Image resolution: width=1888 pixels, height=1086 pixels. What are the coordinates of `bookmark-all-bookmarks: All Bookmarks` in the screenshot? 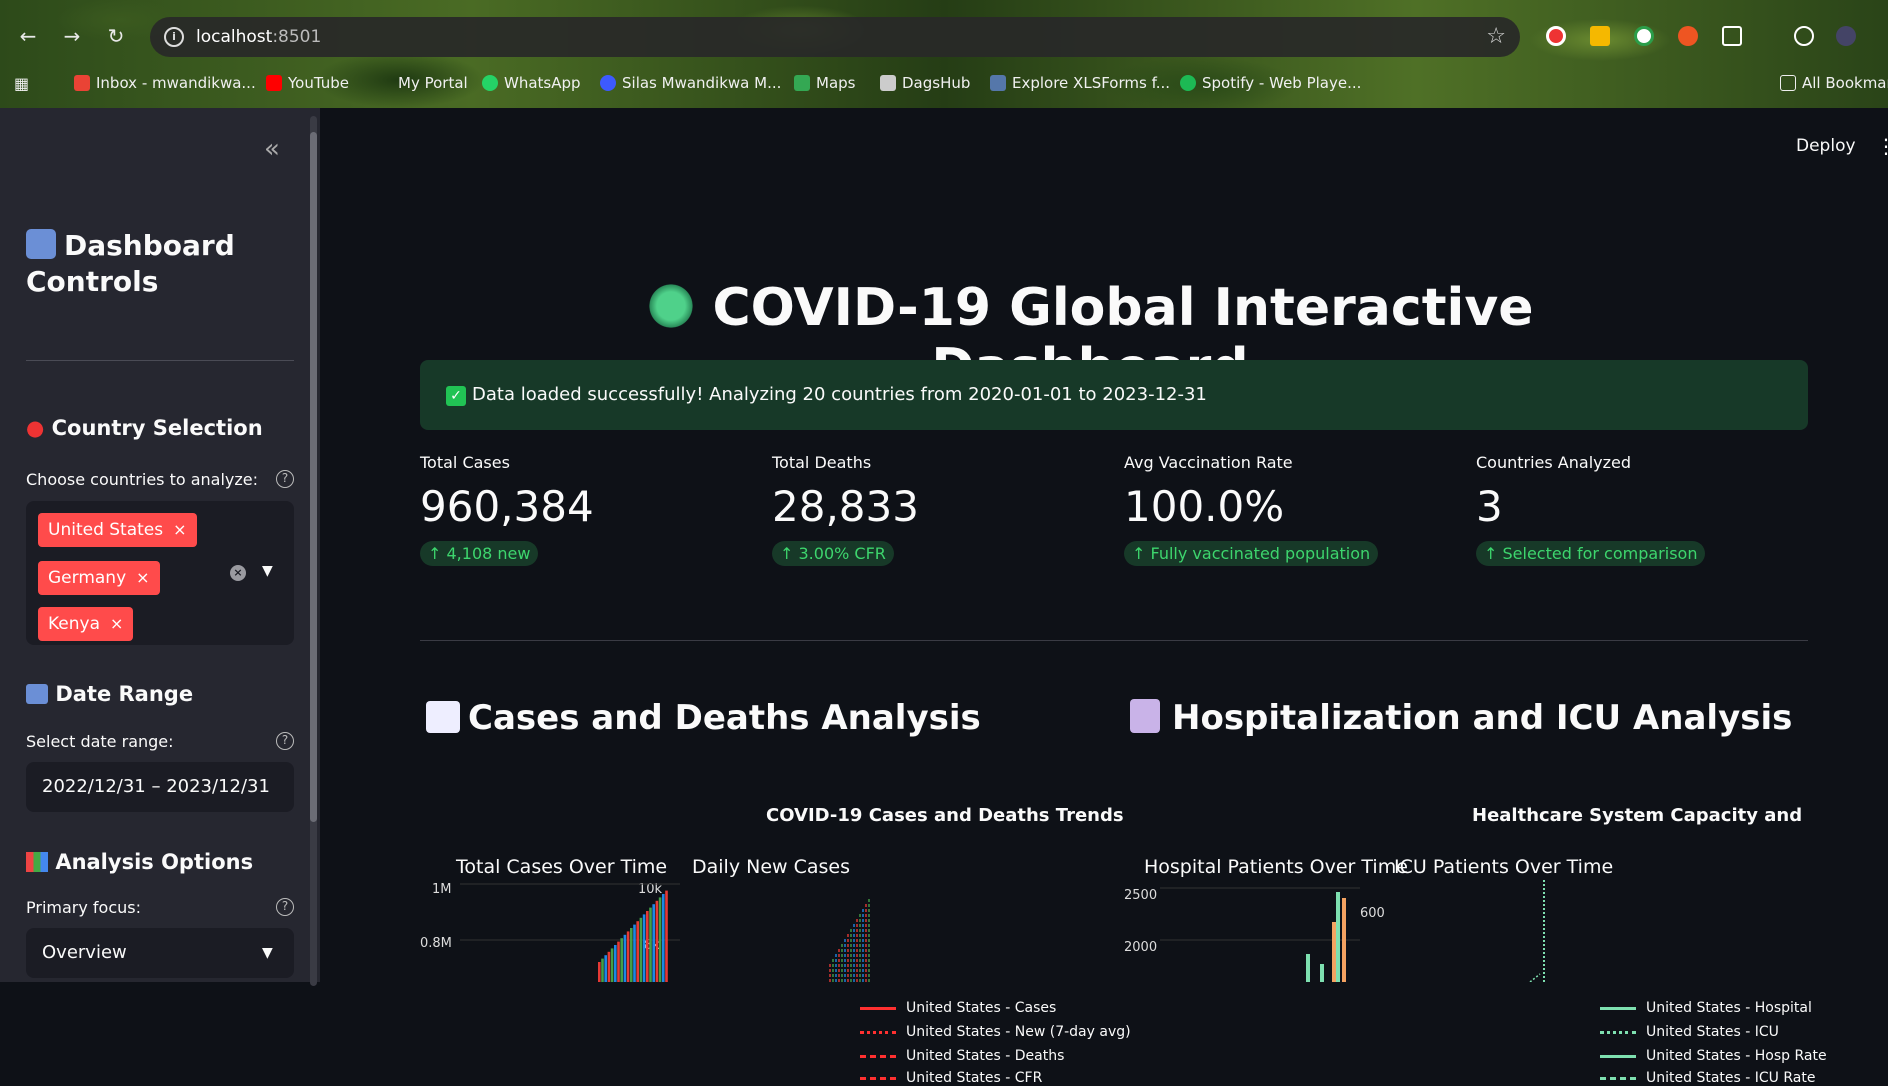 It's located at (1834, 83).